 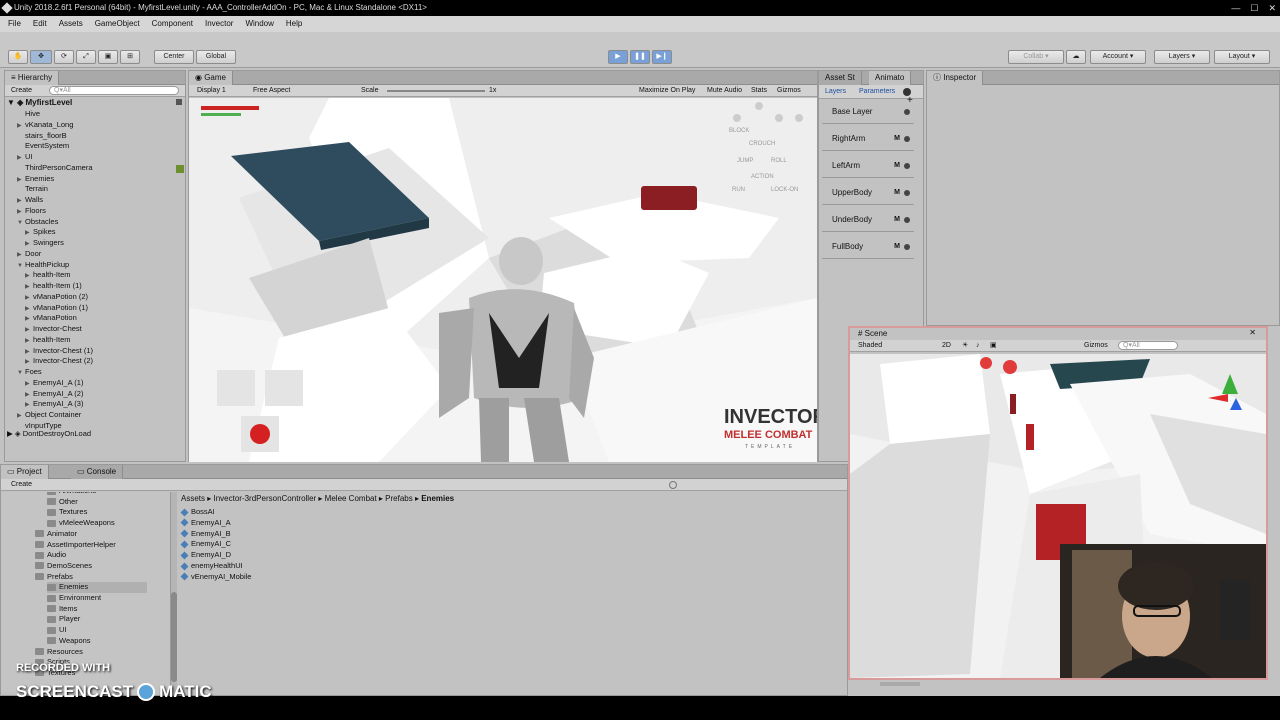 I want to click on toggle-2d-button: 2D, so click(x=946, y=346).